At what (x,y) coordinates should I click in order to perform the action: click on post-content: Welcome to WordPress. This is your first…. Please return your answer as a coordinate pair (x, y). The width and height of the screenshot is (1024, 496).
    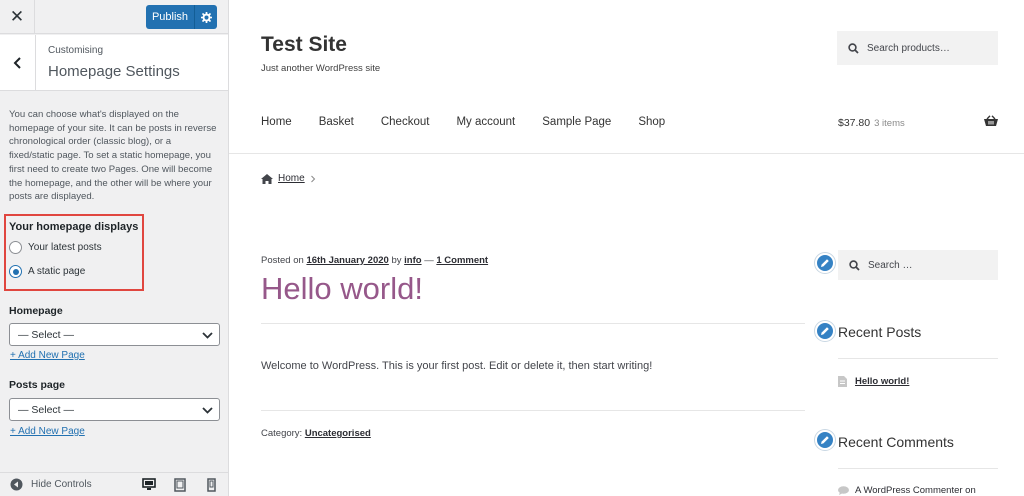
    Looking at the image, I should click on (457, 366).